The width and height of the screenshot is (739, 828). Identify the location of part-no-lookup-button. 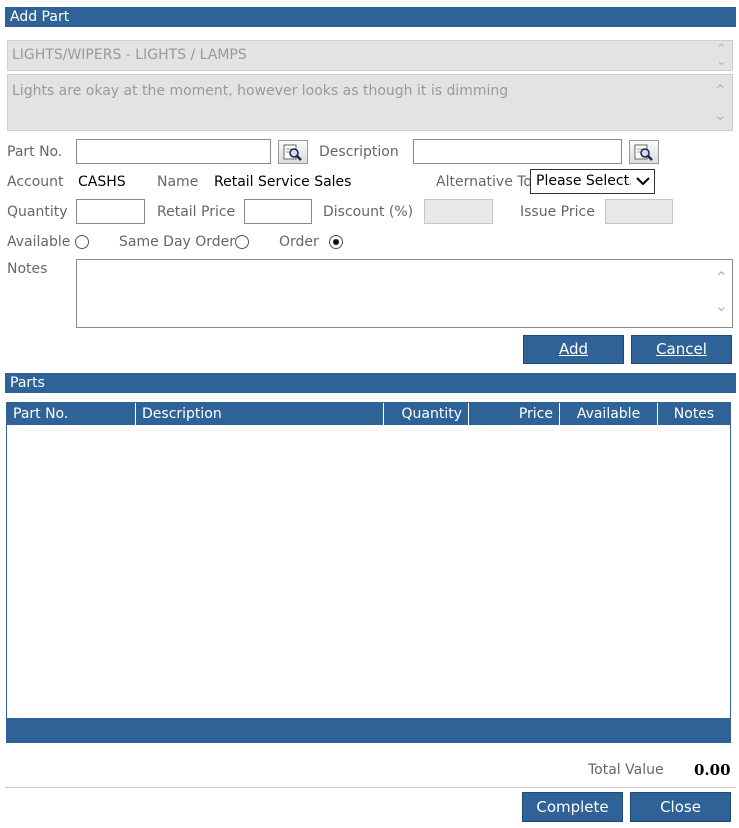
(293, 152).